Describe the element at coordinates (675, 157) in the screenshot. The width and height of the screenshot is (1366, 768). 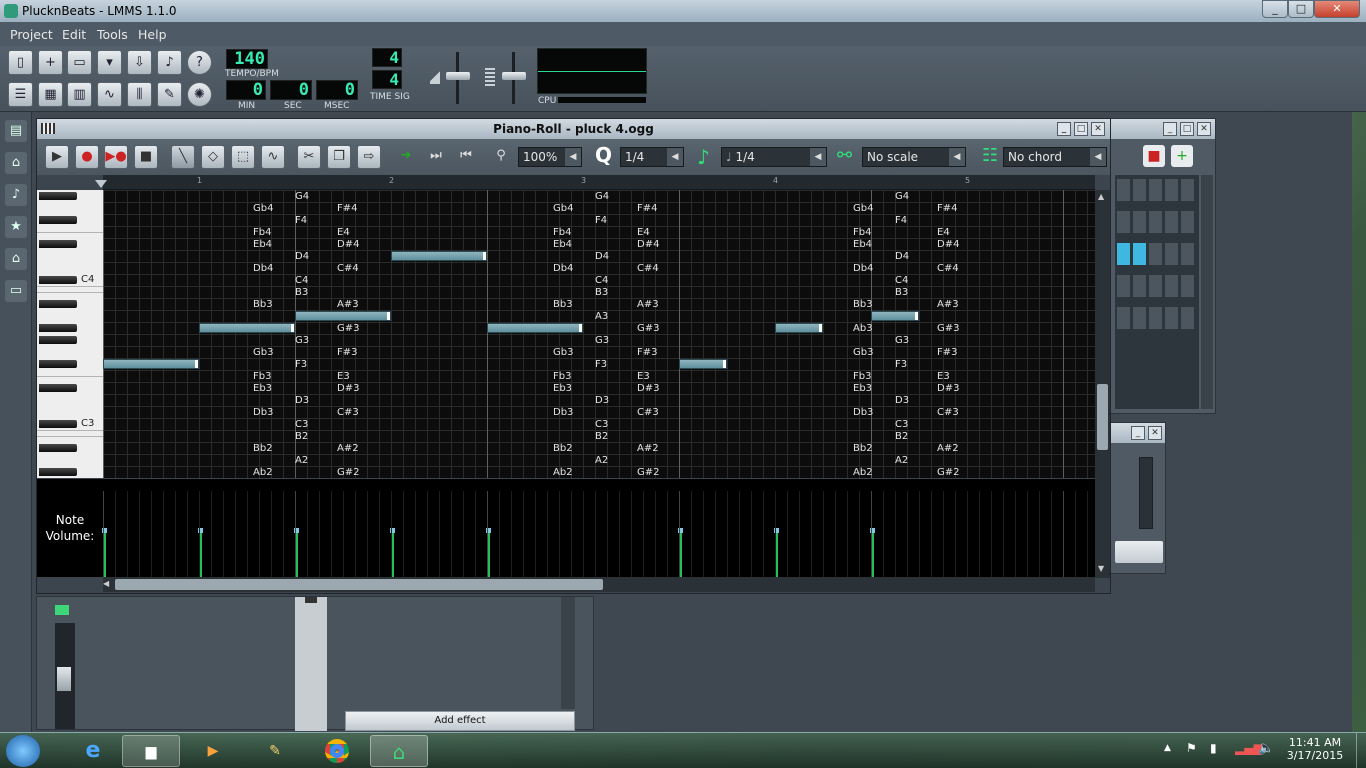
I see `quantize-arrow-icon: ◀` at that location.